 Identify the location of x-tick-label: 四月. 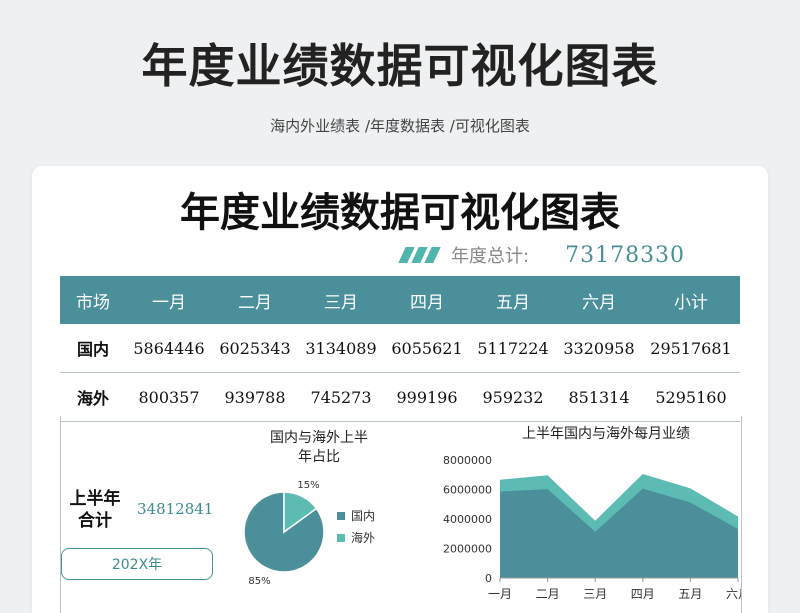
(643, 594).